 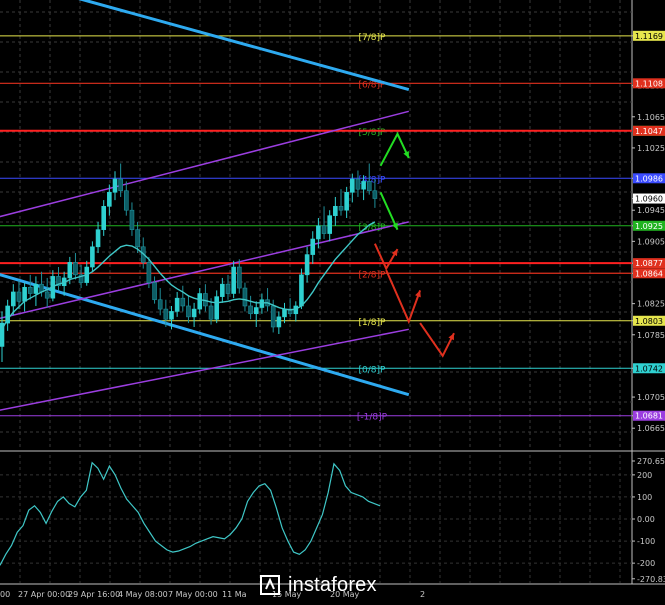 I want to click on osc-tick-label: -200, so click(x=646, y=563).